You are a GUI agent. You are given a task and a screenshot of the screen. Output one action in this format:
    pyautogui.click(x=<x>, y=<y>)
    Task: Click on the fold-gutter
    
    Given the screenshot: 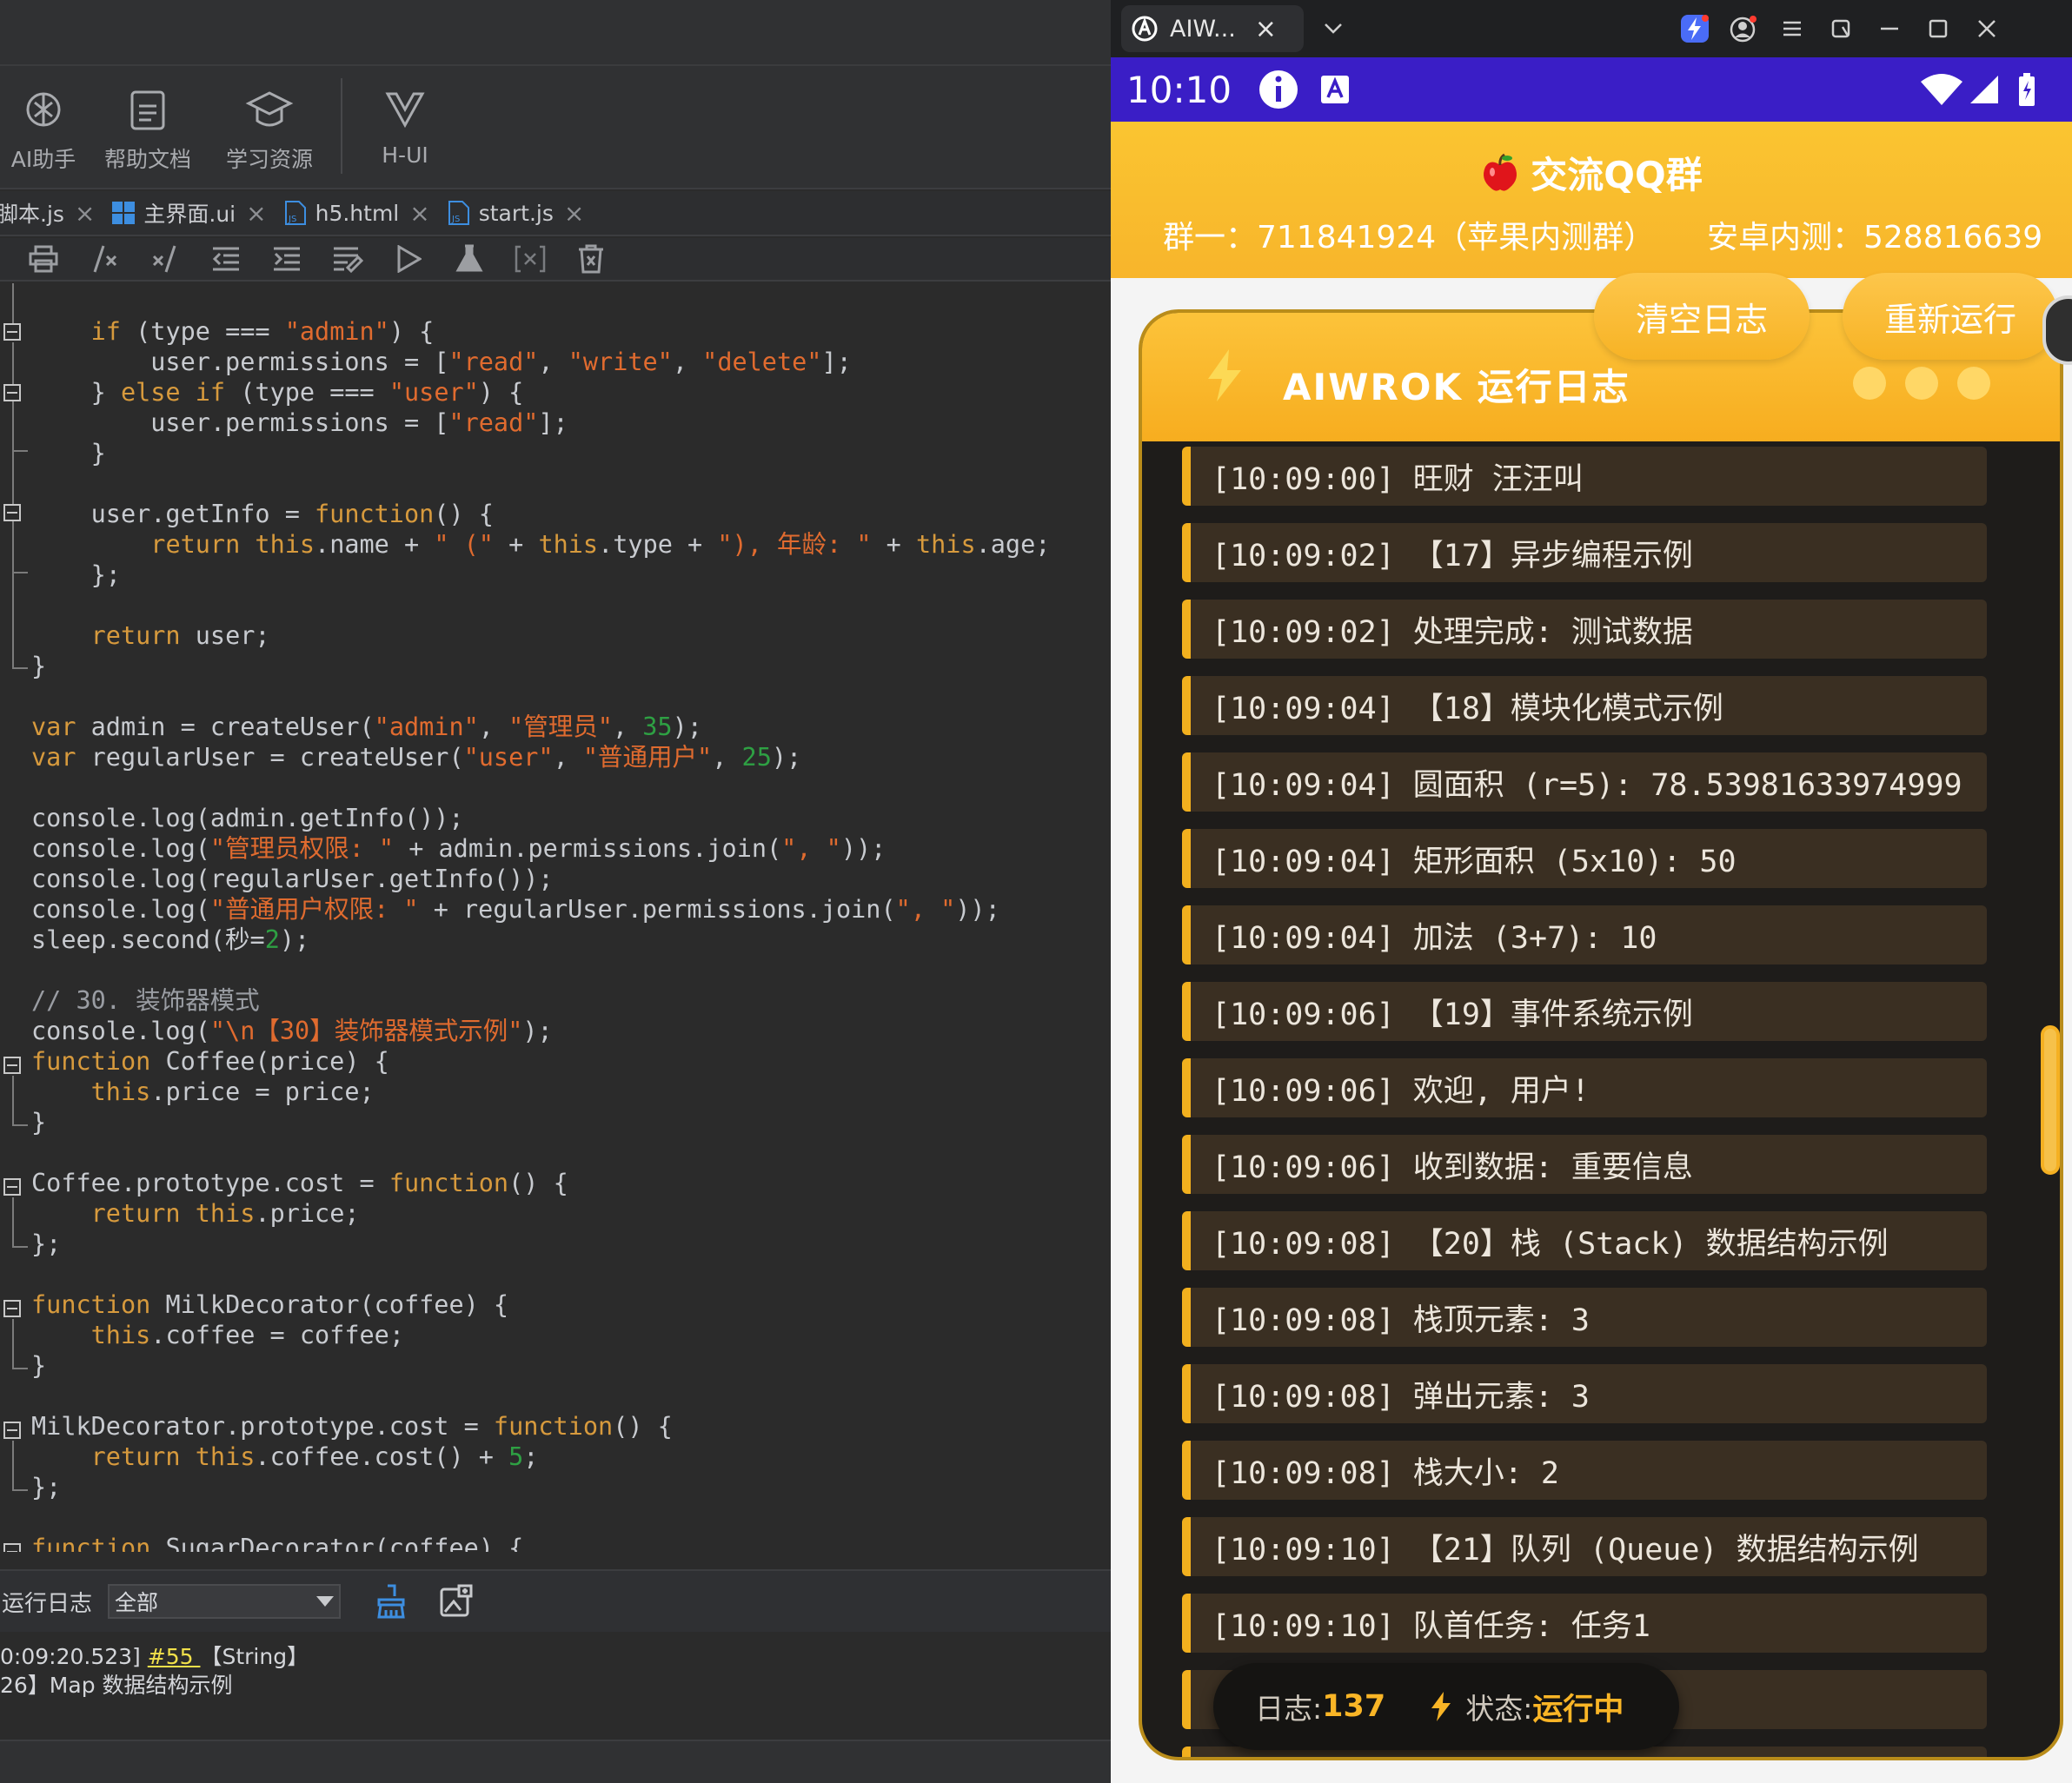 What is the action you would take?
    pyautogui.click(x=15, y=917)
    